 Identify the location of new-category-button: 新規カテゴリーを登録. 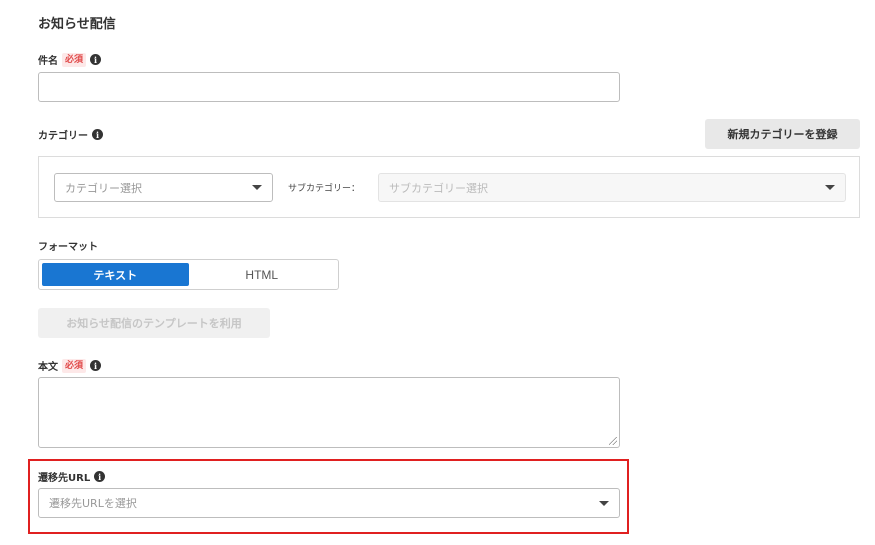
(782, 134).